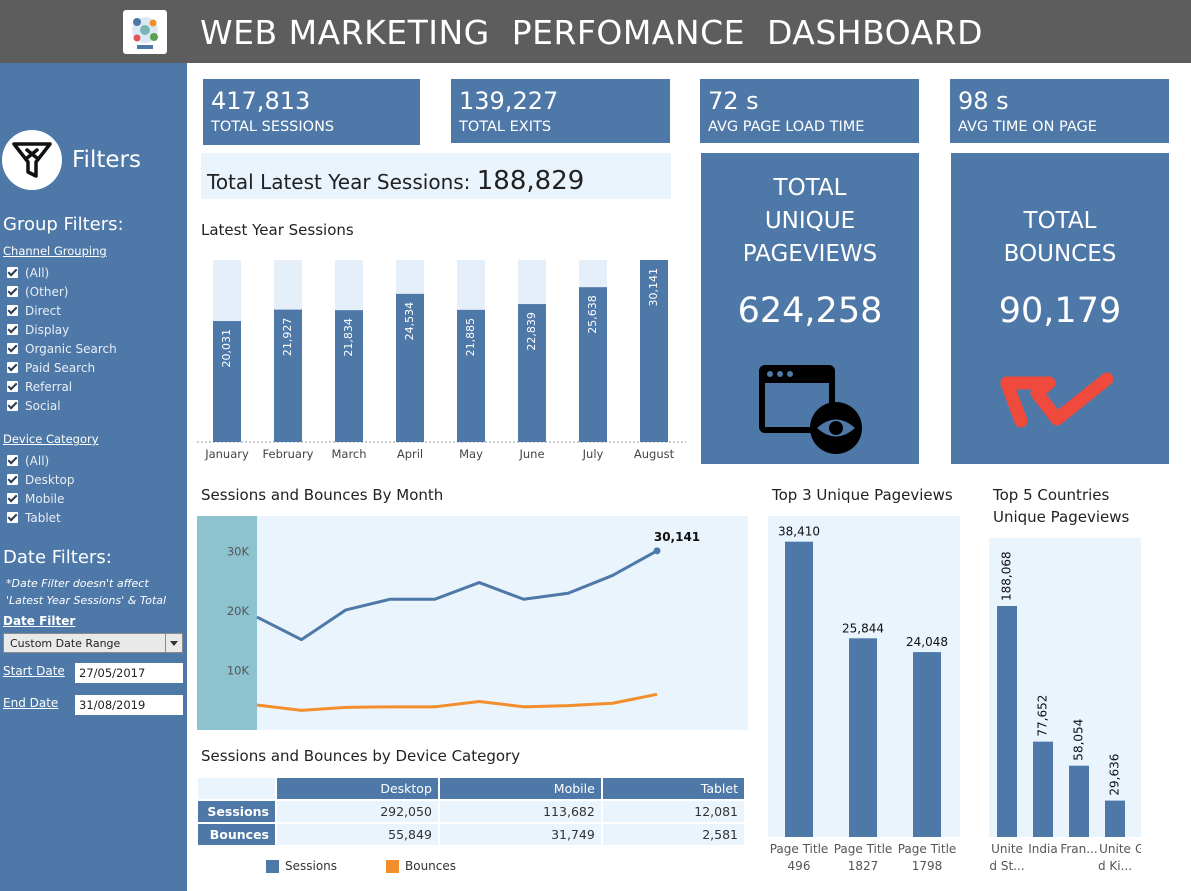 This screenshot has height=891, width=1191. What do you see at coordinates (927, 642) in the screenshot?
I see `bar-value-label: 24,048` at bounding box center [927, 642].